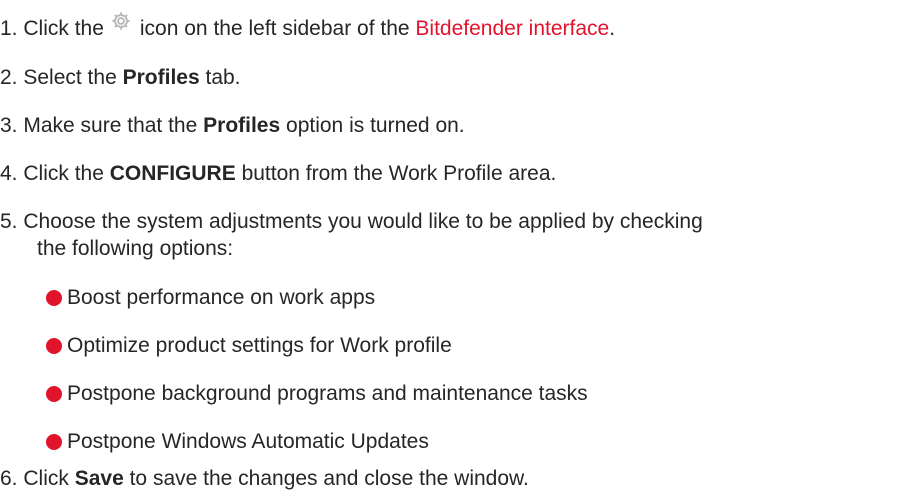 The image size is (910, 492). What do you see at coordinates (172, 173) in the screenshot?
I see `step-bold-term: CONFIGURE` at bounding box center [172, 173].